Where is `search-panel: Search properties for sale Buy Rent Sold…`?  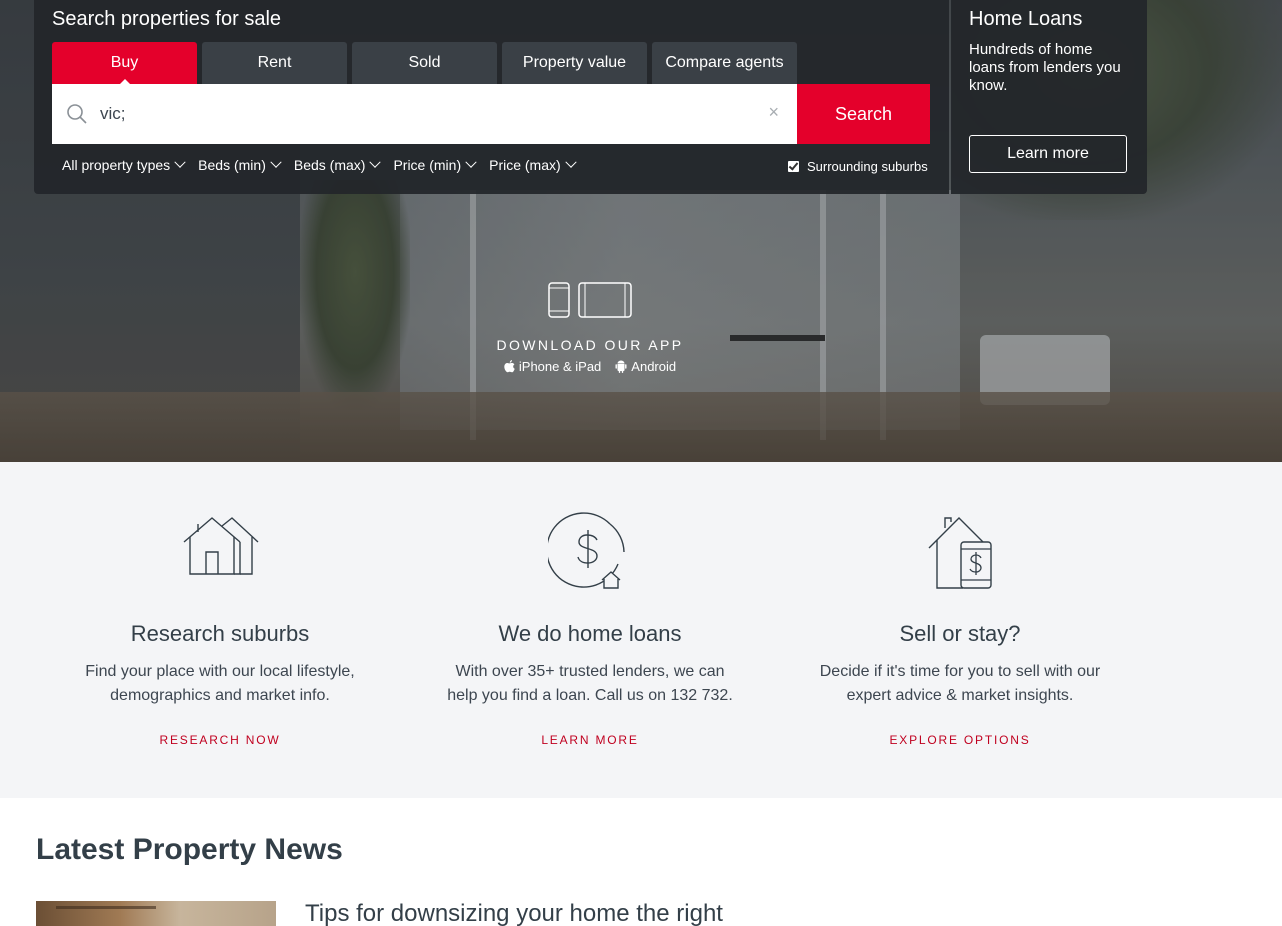
search-panel: Search properties for sale Buy Rent Sold… is located at coordinates (491, 97).